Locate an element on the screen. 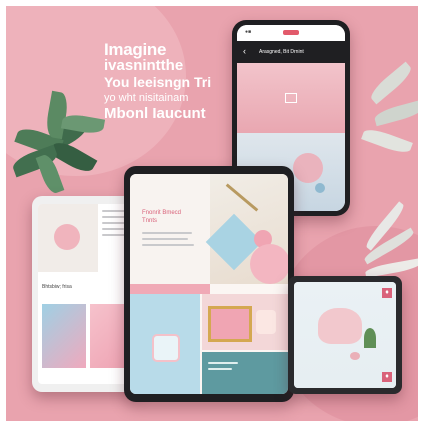 The width and height of the screenshot is (424, 427). phone-hero-image is located at coordinates (291, 98).